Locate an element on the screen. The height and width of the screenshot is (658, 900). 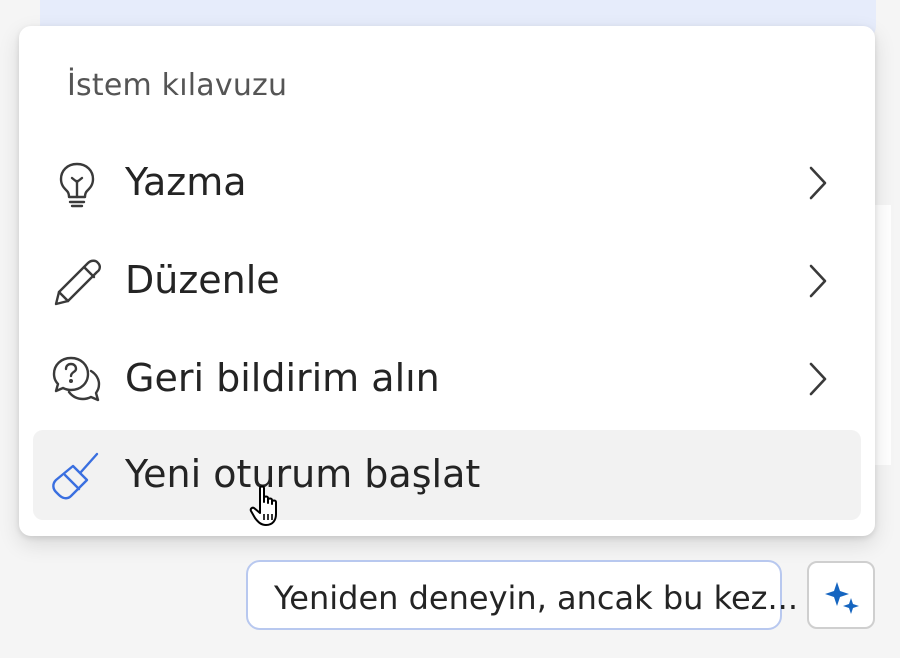
menu-heading: İstem kılavuzu is located at coordinates (177, 85).